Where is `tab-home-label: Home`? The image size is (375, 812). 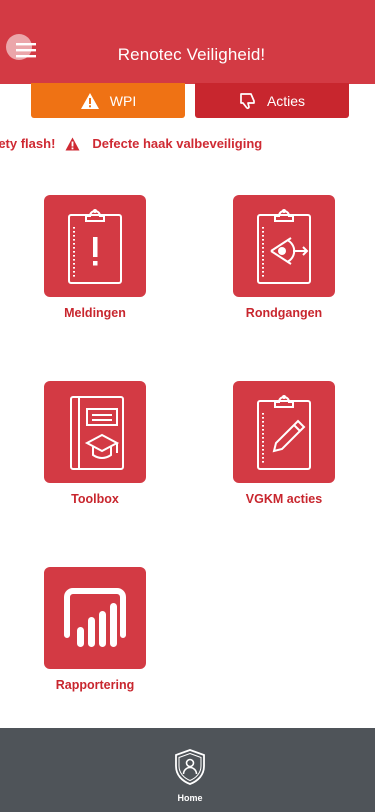 tab-home-label: Home is located at coordinates (190, 798).